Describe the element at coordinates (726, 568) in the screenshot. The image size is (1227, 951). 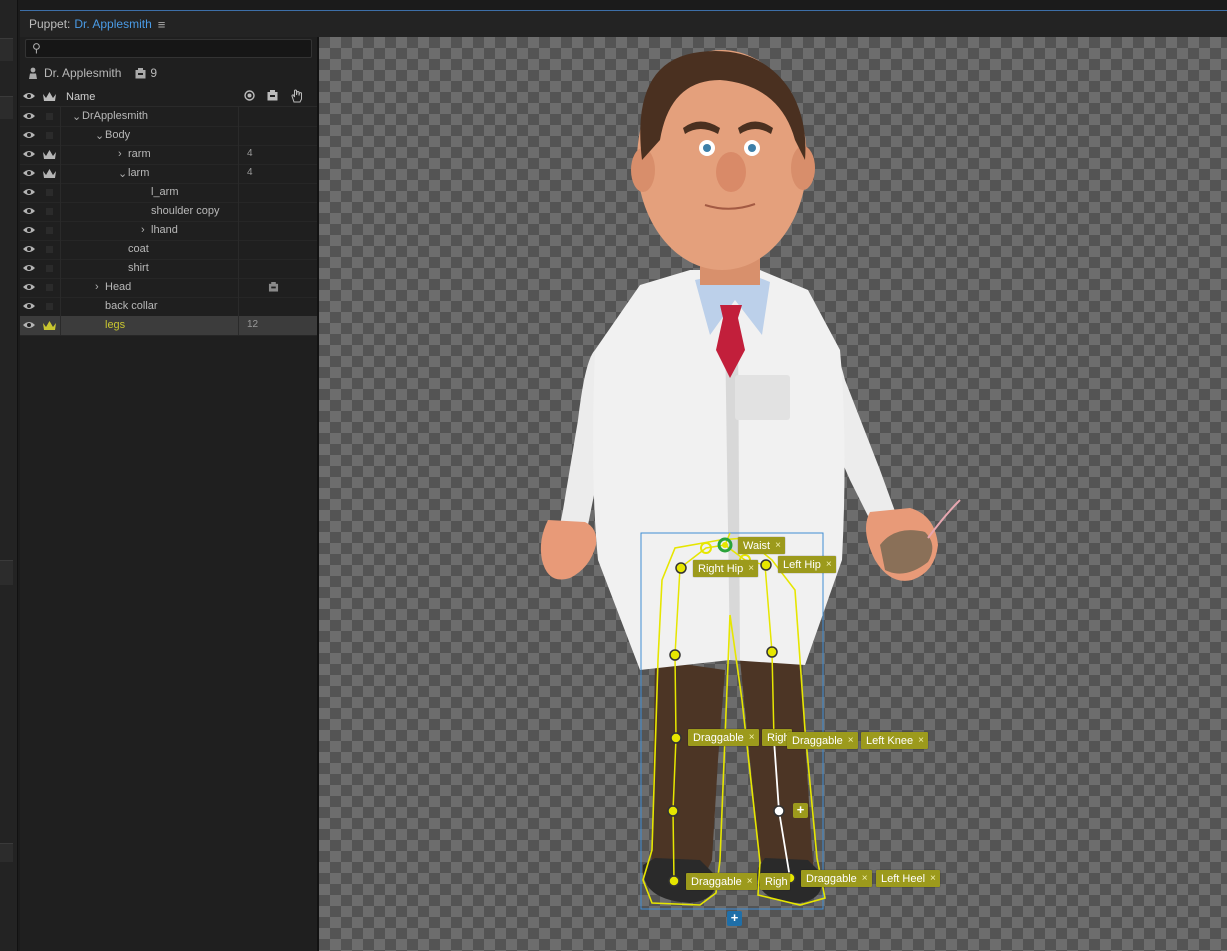
I see `tag-right-hip: Right Hip ×` at that location.